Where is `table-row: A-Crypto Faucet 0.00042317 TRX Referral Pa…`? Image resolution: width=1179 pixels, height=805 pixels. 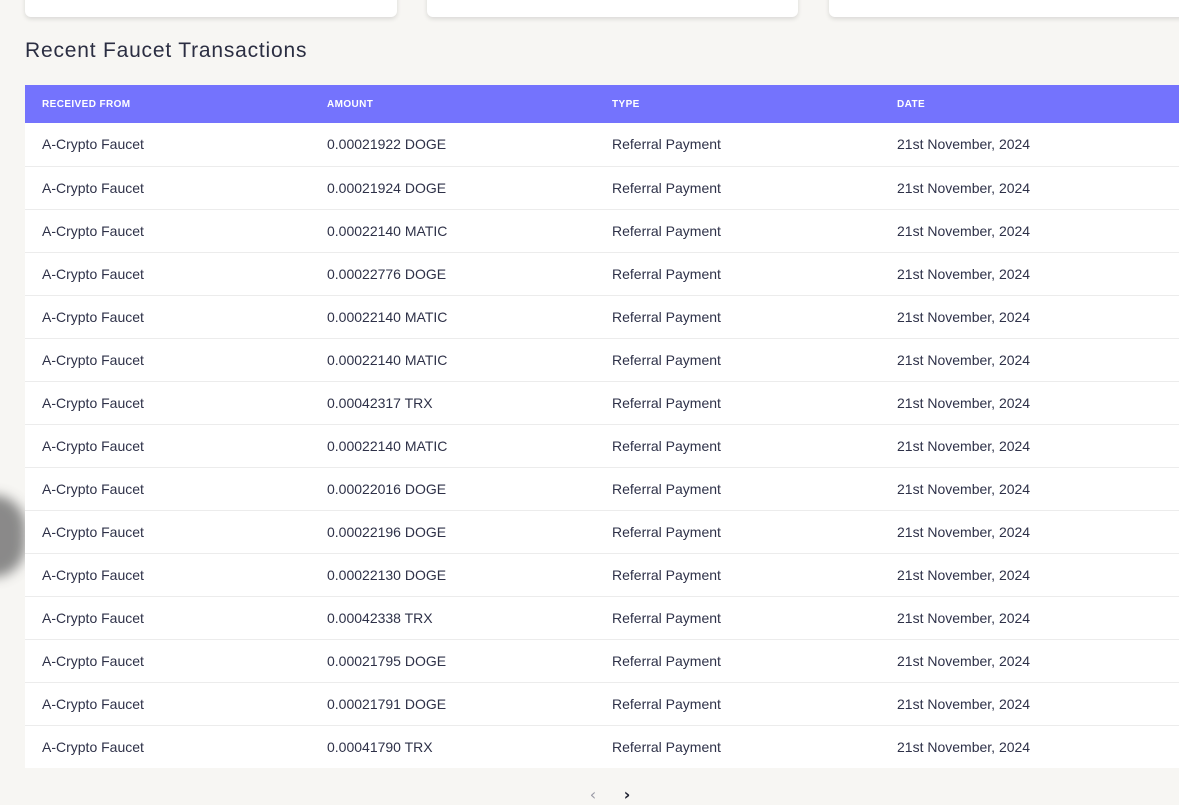
table-row: A-Crypto Faucet 0.00042317 TRX Referral Pa… is located at coordinates (602, 402).